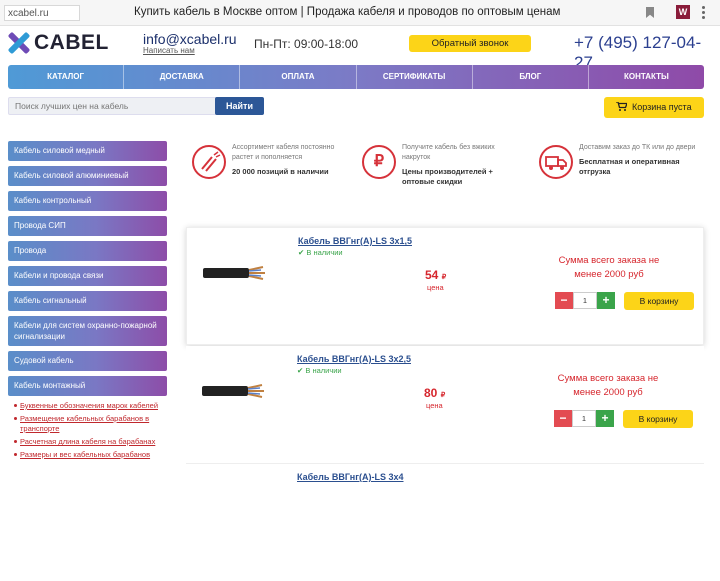 The width and height of the screenshot is (720, 581). What do you see at coordinates (169, 50) in the screenshot?
I see `write-us-link: Написать нам` at bounding box center [169, 50].